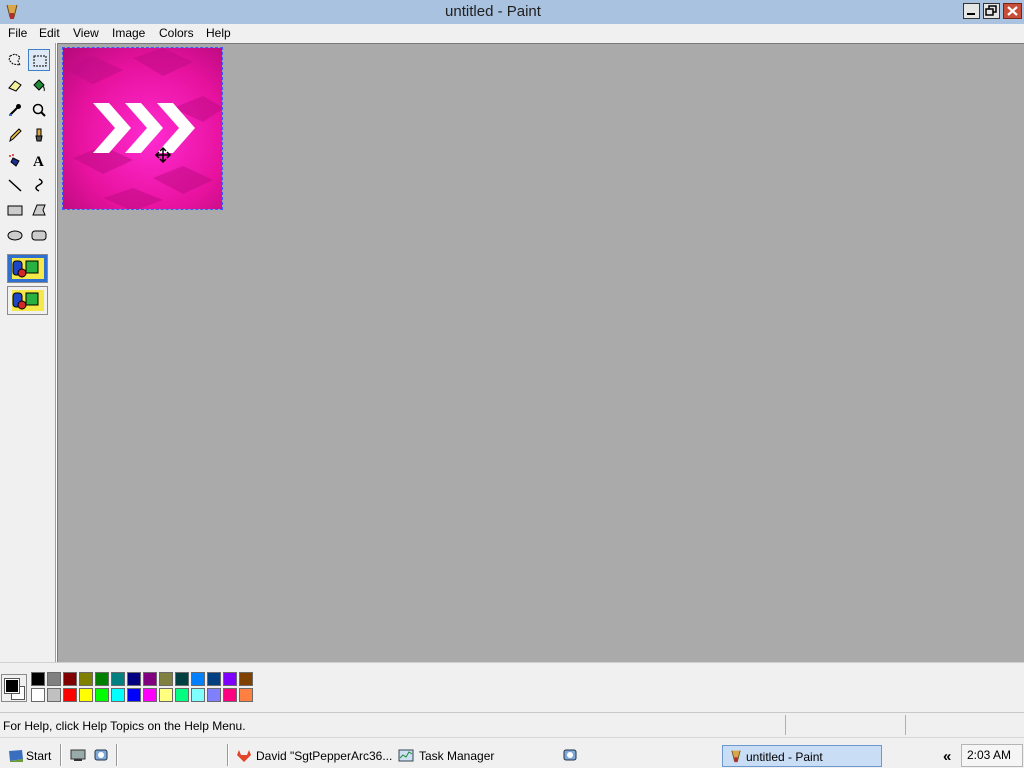  What do you see at coordinates (964, 725) in the screenshot?
I see `status-pane-size` at bounding box center [964, 725].